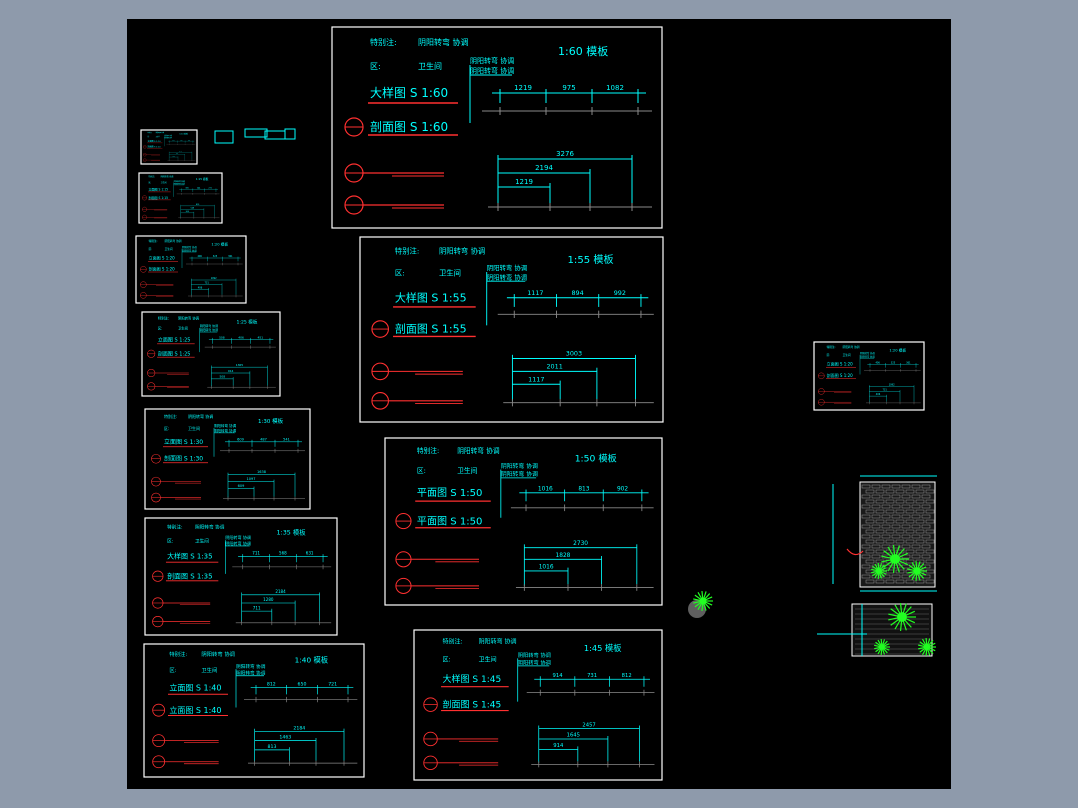 This screenshot has height=808, width=1078. What do you see at coordinates (215, 256) in the screenshot?
I see `dim-value: 325` at bounding box center [215, 256].